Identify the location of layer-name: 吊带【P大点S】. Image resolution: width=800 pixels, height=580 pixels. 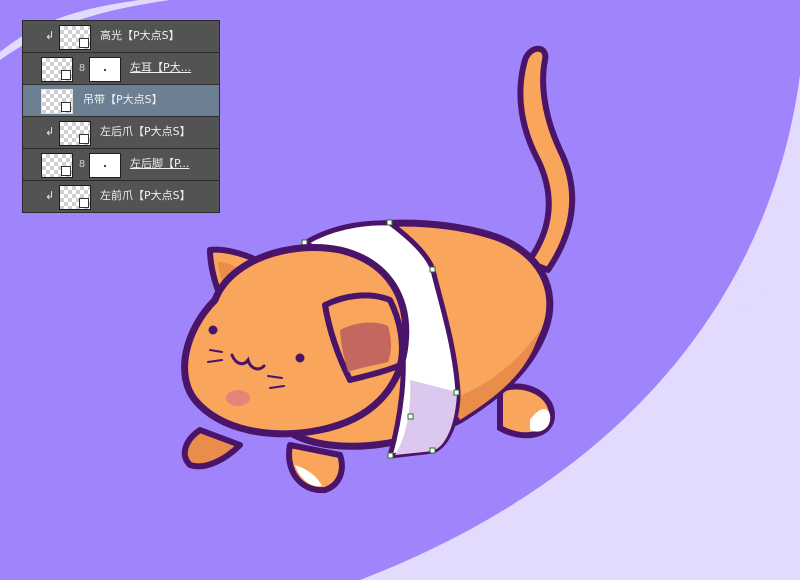
(123, 99).